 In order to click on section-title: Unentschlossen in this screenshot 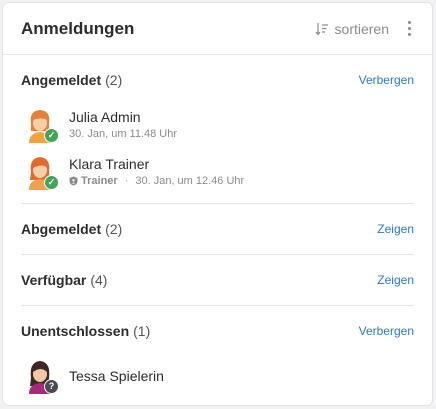, I will do `click(75, 331)`.